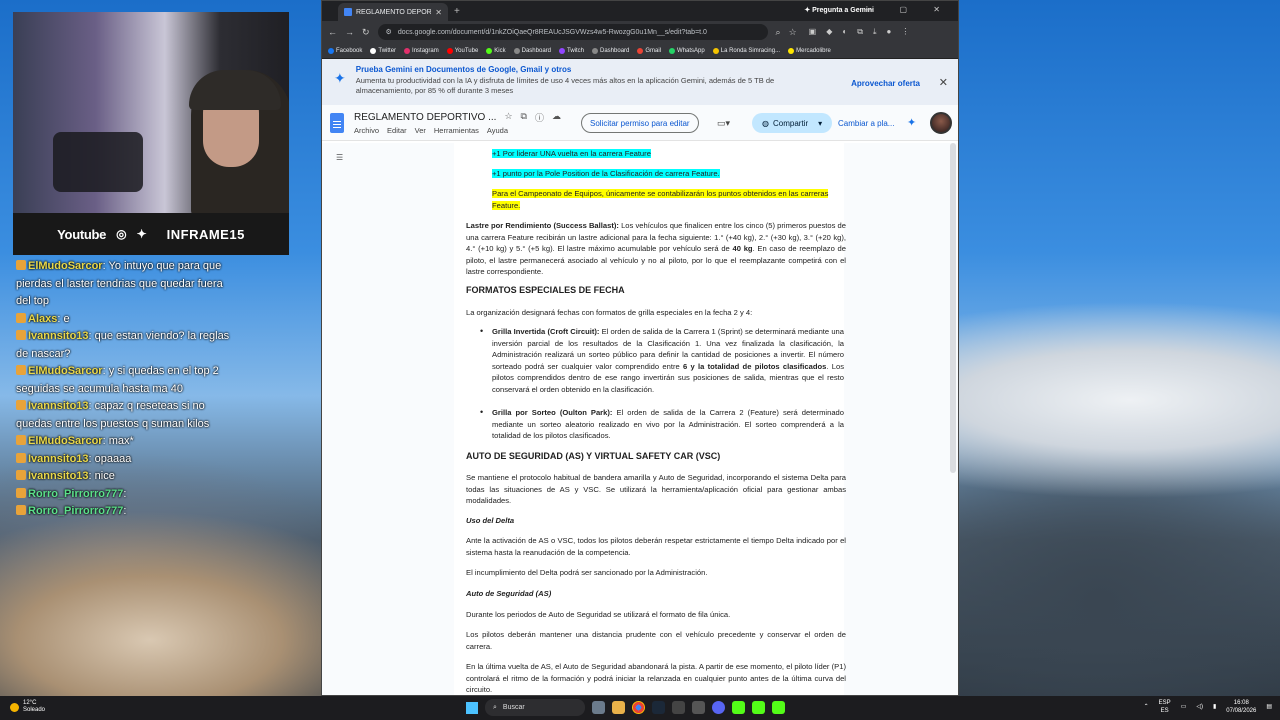  What do you see at coordinates (366, 130) in the screenshot?
I see `menu-item-archivo: Archivo` at bounding box center [366, 130].